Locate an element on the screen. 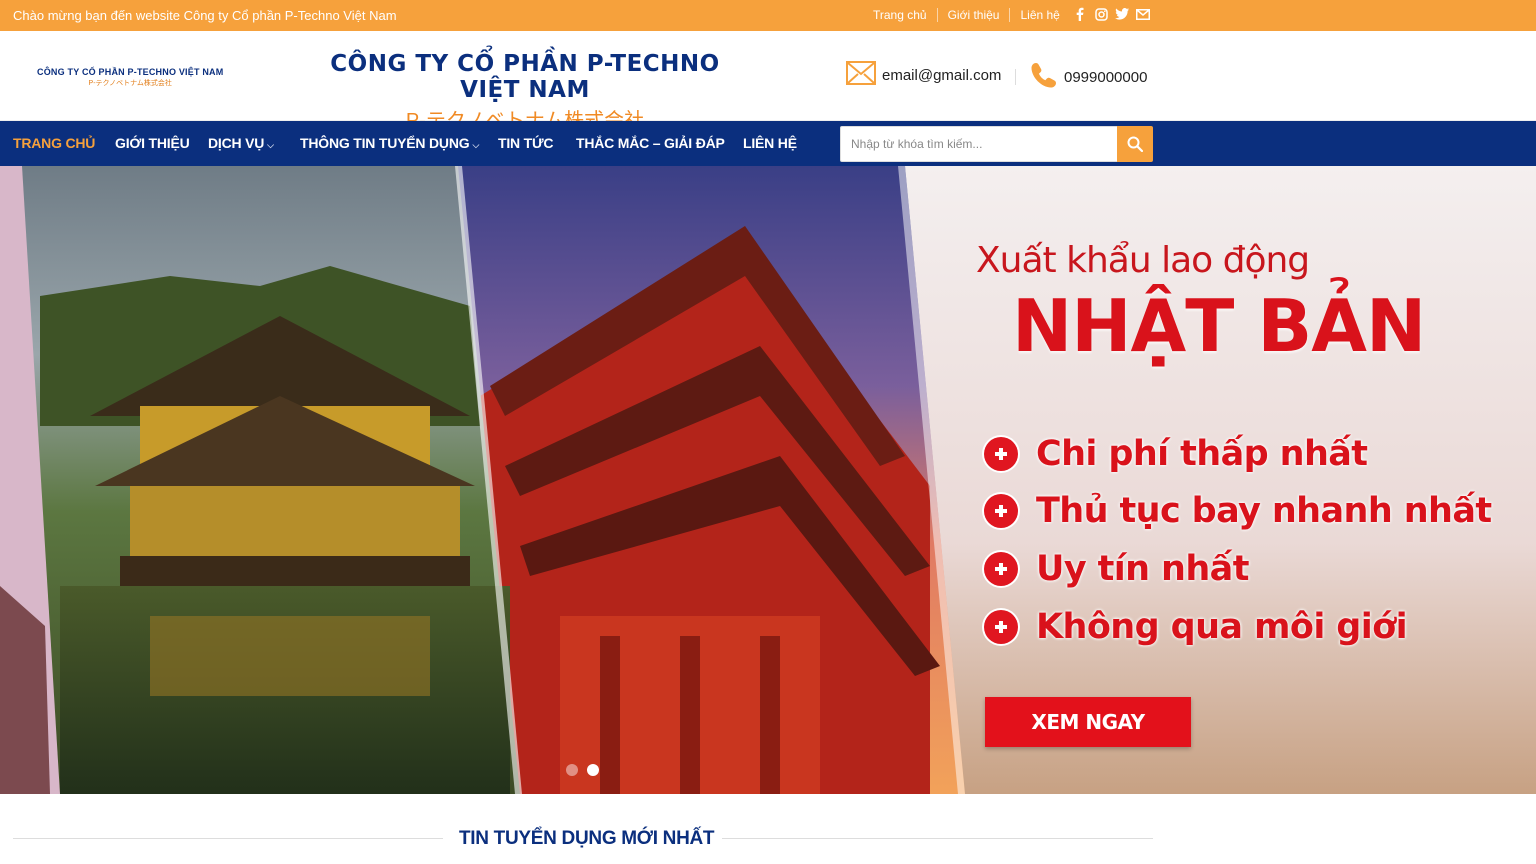 The height and width of the screenshot is (864, 1536). slider-dot-active is located at coordinates (593, 770).